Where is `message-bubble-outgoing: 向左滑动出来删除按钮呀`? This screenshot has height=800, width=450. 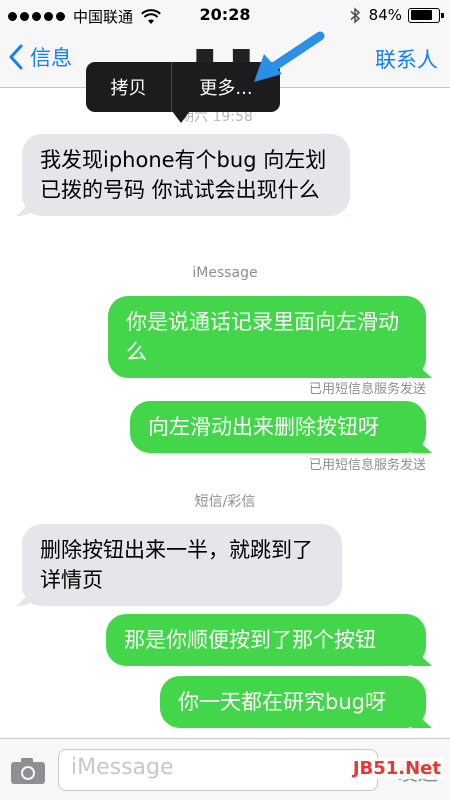 message-bubble-outgoing: 向左滑动出来删除按钮呀 is located at coordinates (278, 427).